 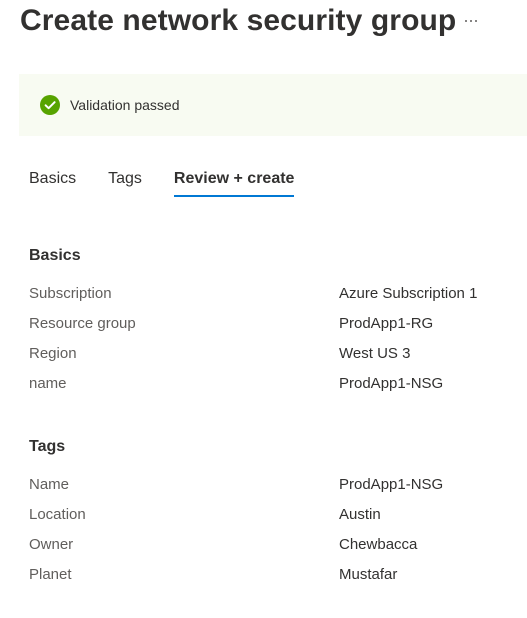 I want to click on summary-label: Subscription, so click(x=70, y=293).